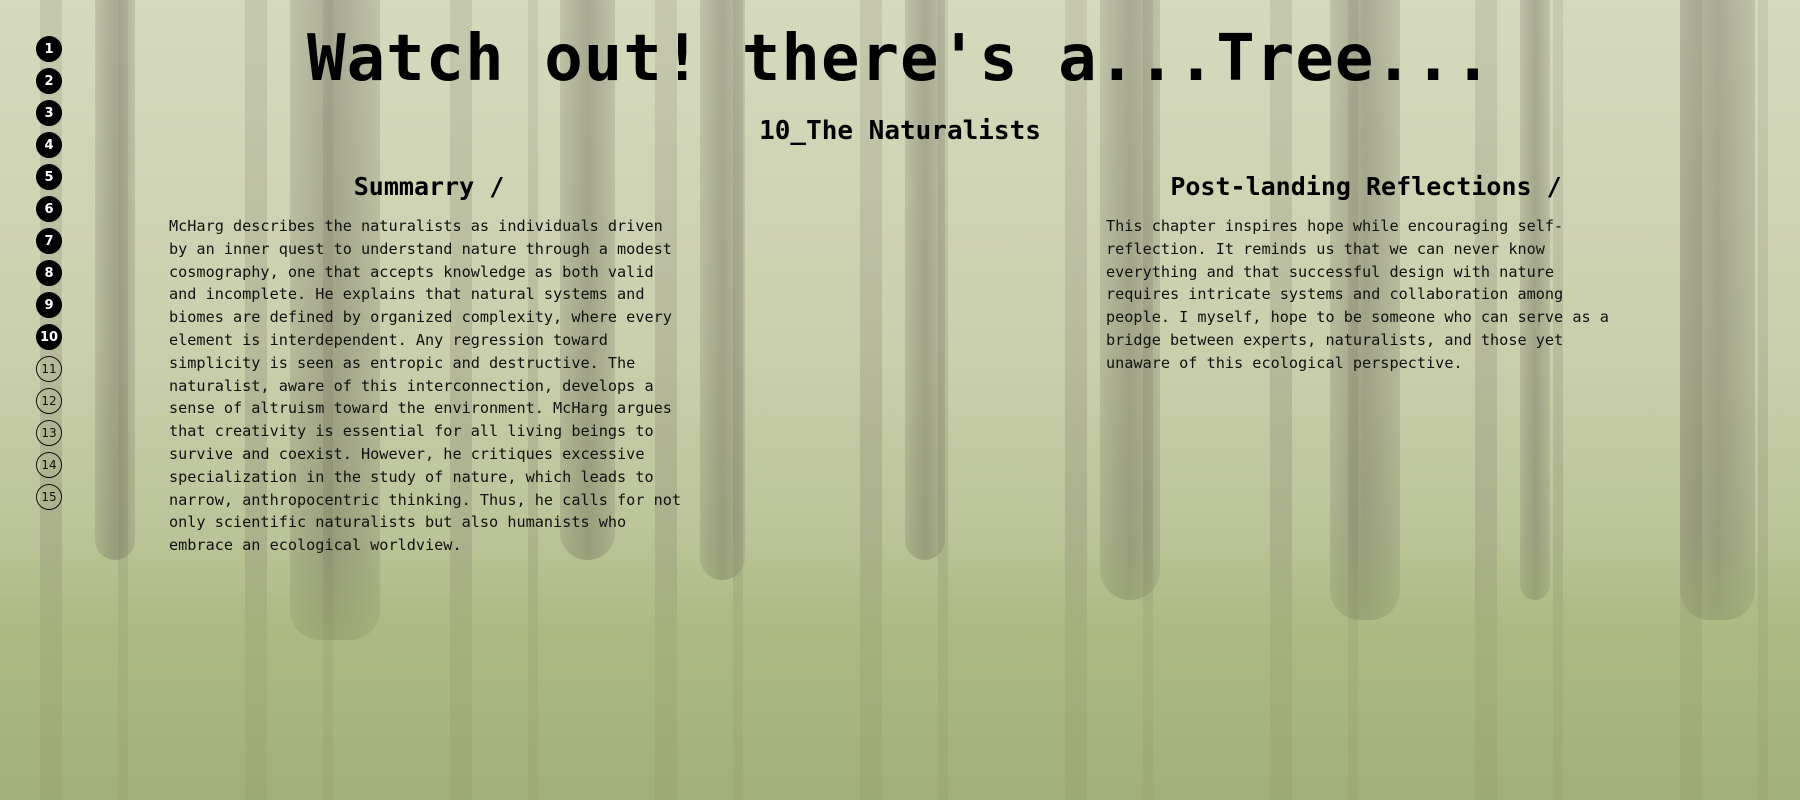 This screenshot has height=800, width=1800. I want to click on chapter-link-9: 9, so click(49, 305).